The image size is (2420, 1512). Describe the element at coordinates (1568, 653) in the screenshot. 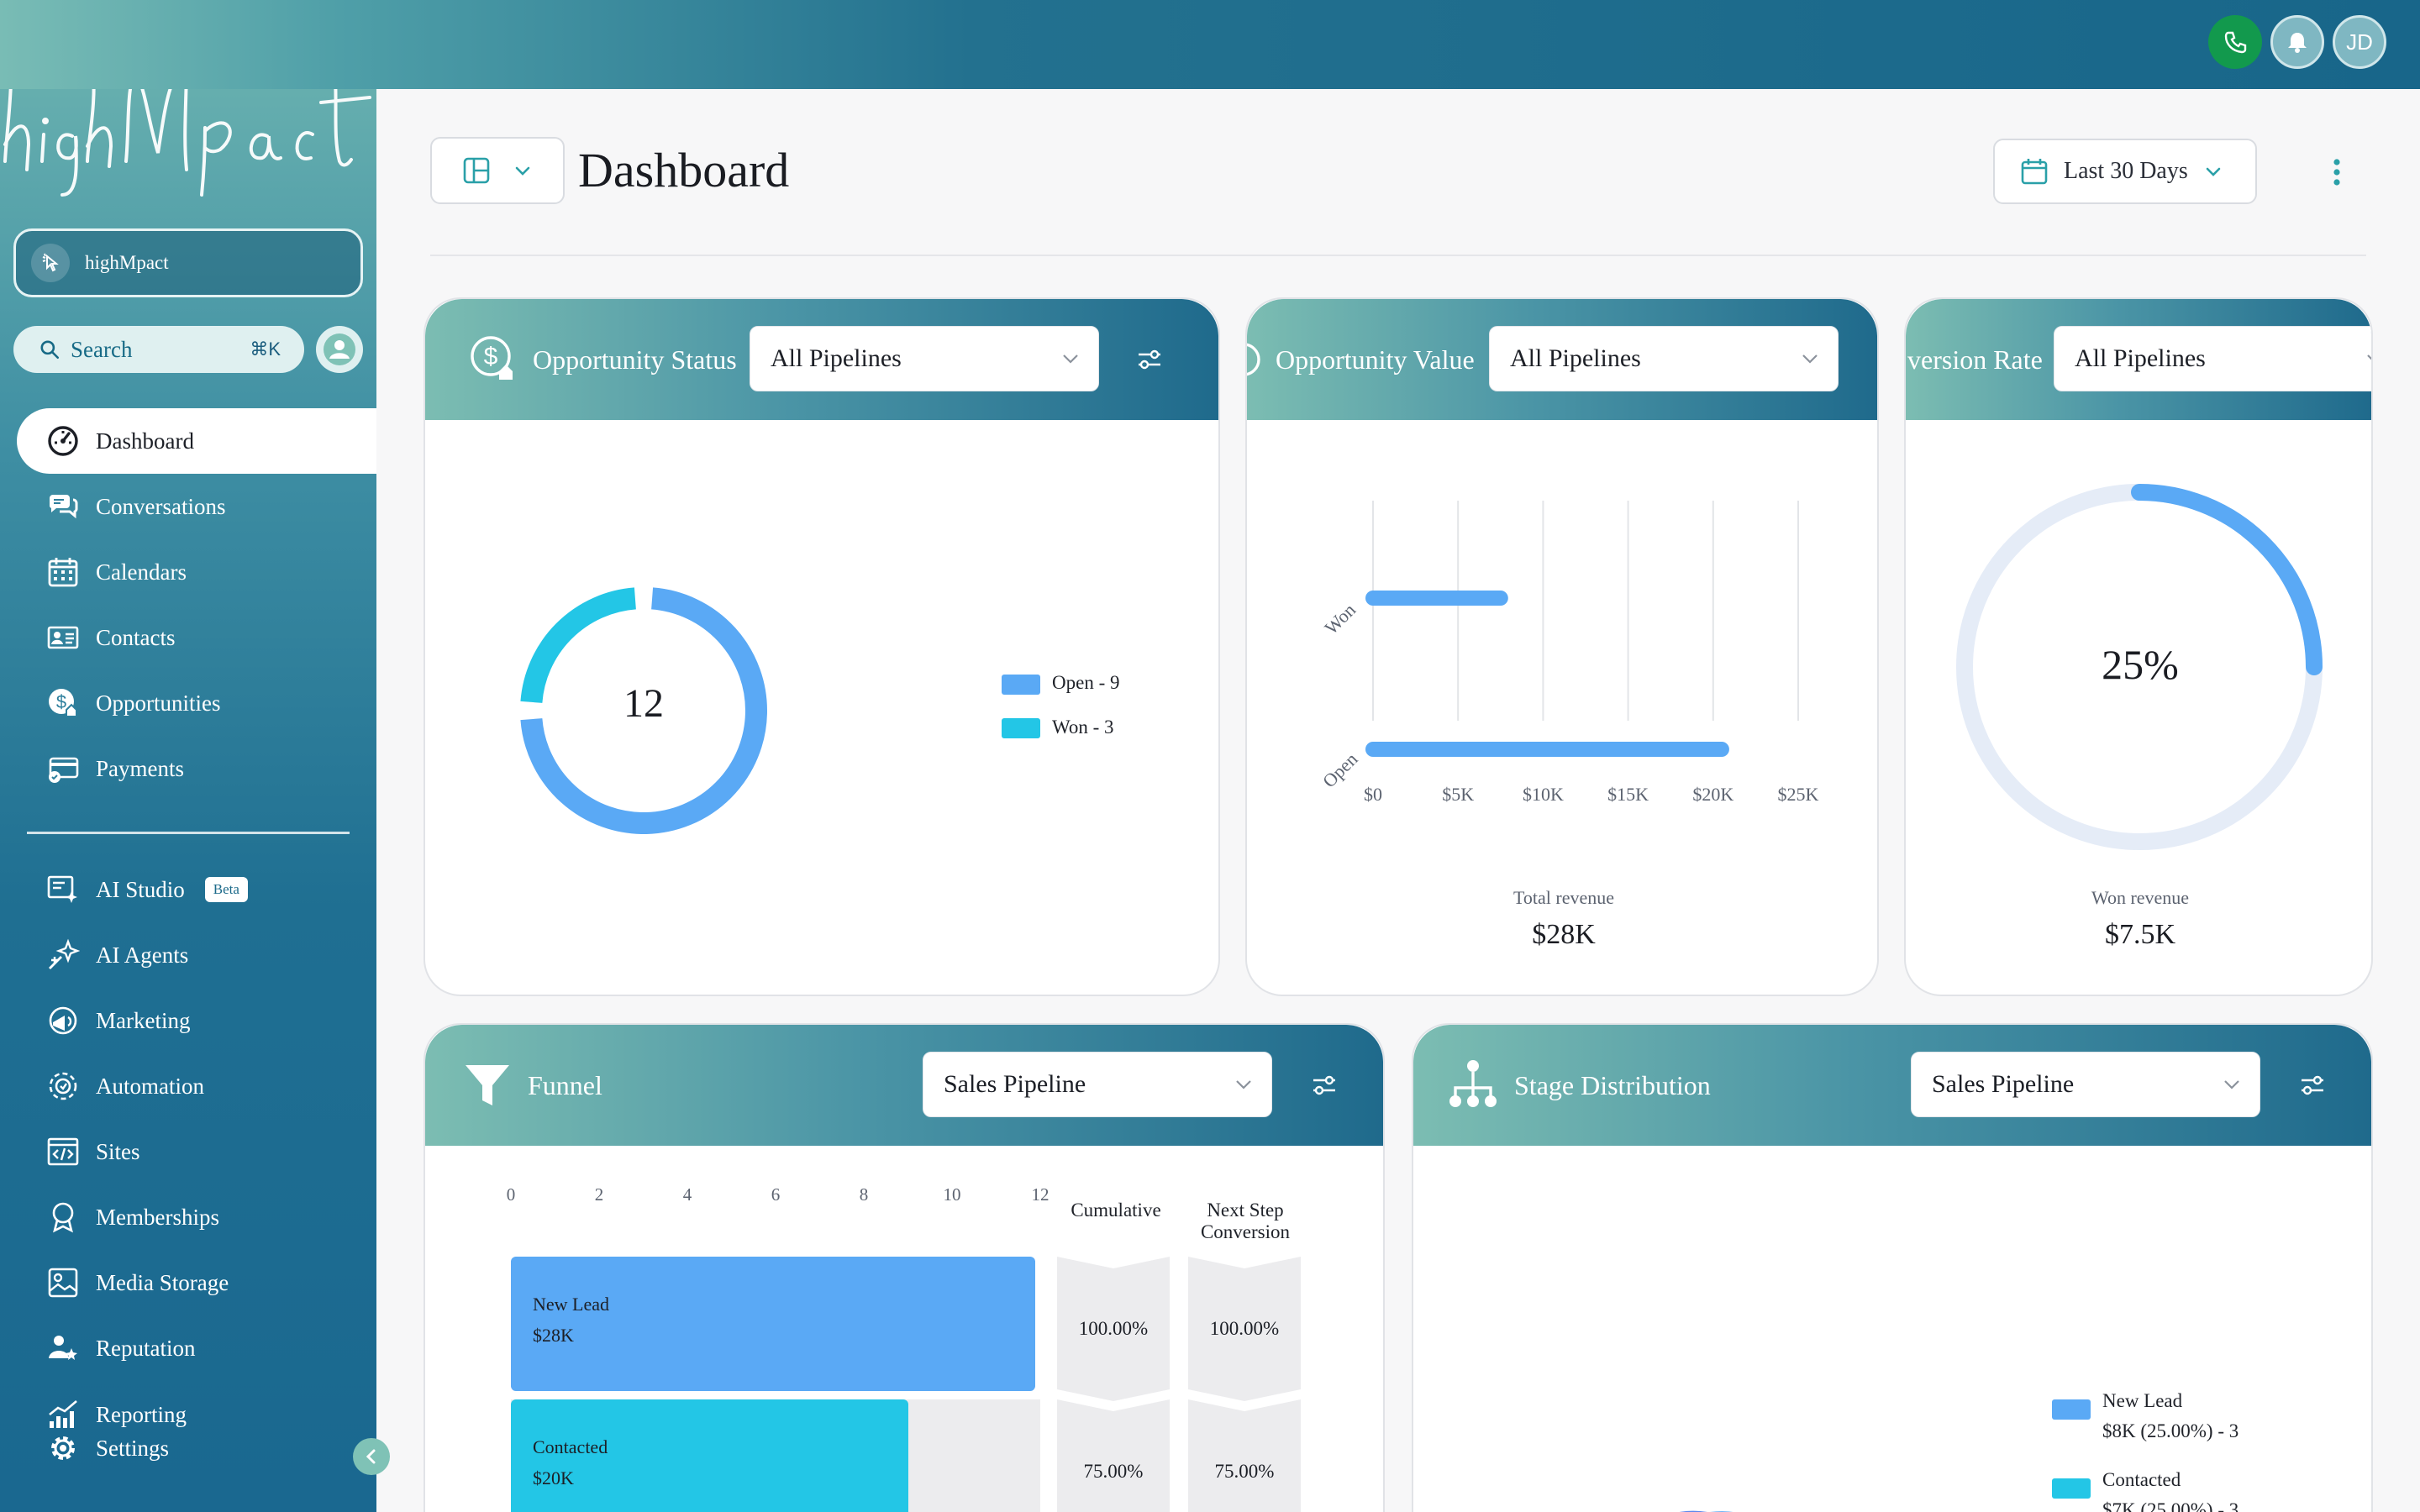

I see `opportunity-value-bar-chart: $0 $5K $10K $15K $20K $25K Won Open` at that location.